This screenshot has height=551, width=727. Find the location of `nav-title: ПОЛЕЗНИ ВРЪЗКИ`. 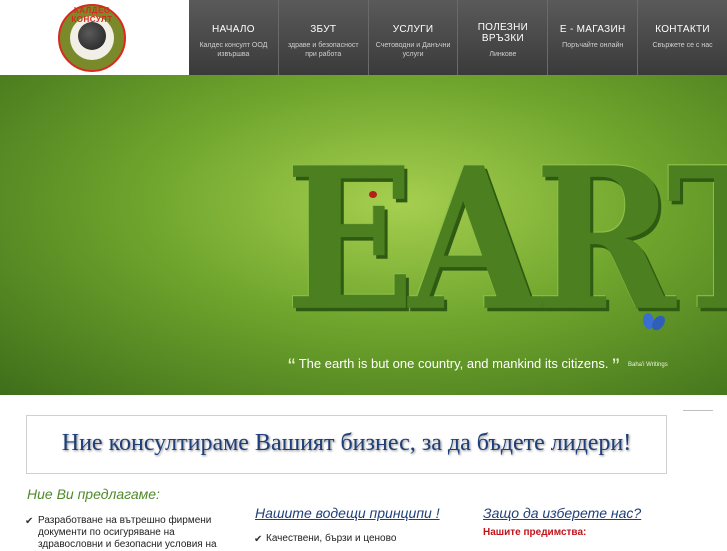

nav-title: ПОЛЕЗНИ ВРЪЗКИ is located at coordinates (503, 33).